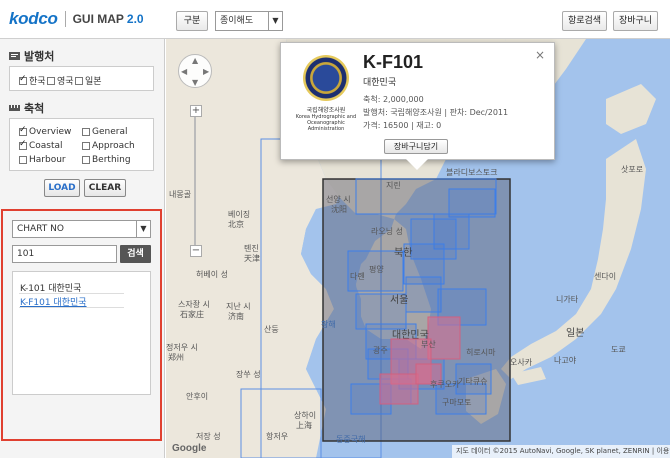 The image size is (670, 458). What do you see at coordinates (326, 110) in the screenshot?
I see `org-name-ko: 국립해양조사원` at bounding box center [326, 110].